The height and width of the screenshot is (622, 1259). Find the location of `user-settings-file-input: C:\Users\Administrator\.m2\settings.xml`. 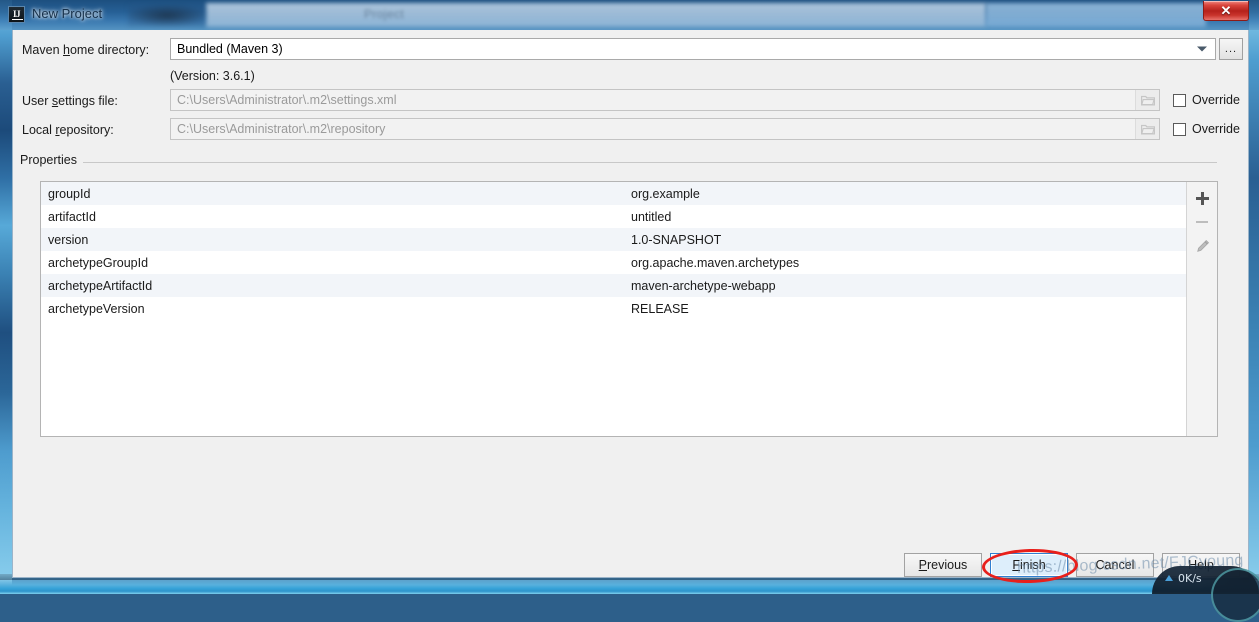

user-settings-file-input: C:\Users\Administrator\.m2\settings.xml is located at coordinates (665, 100).